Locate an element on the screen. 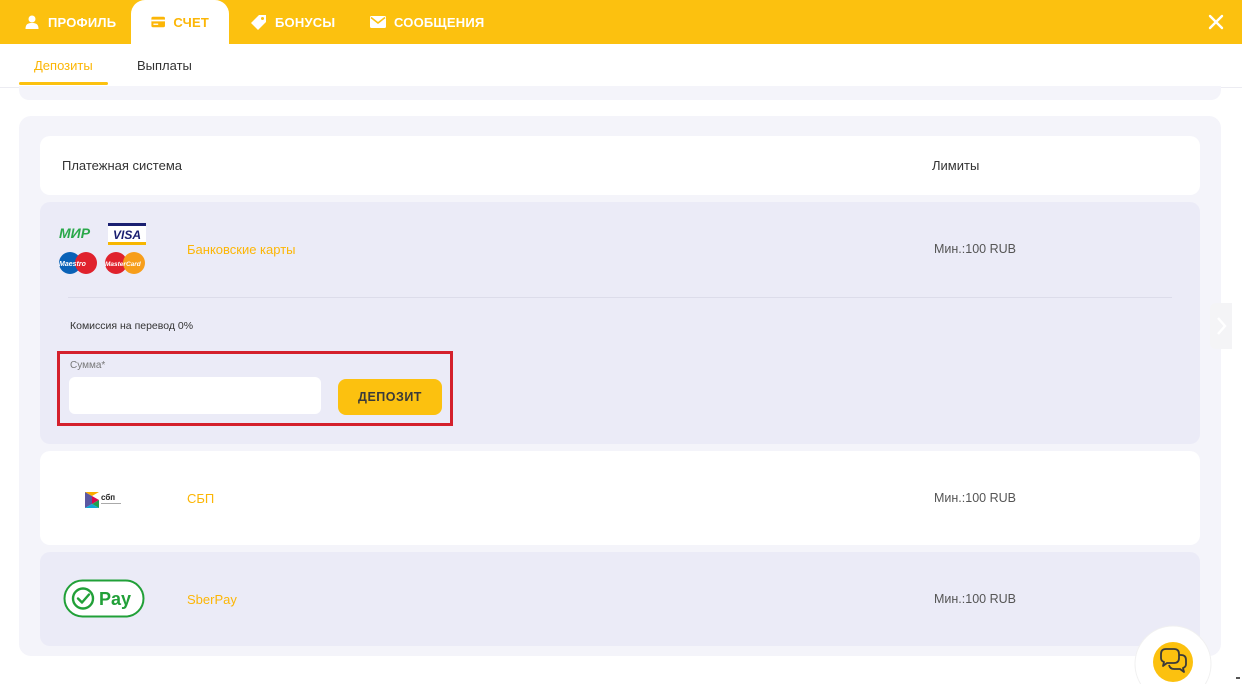 This screenshot has height=689, width=1242. tab-account-label: СЧЕТ is located at coordinates (191, 22).